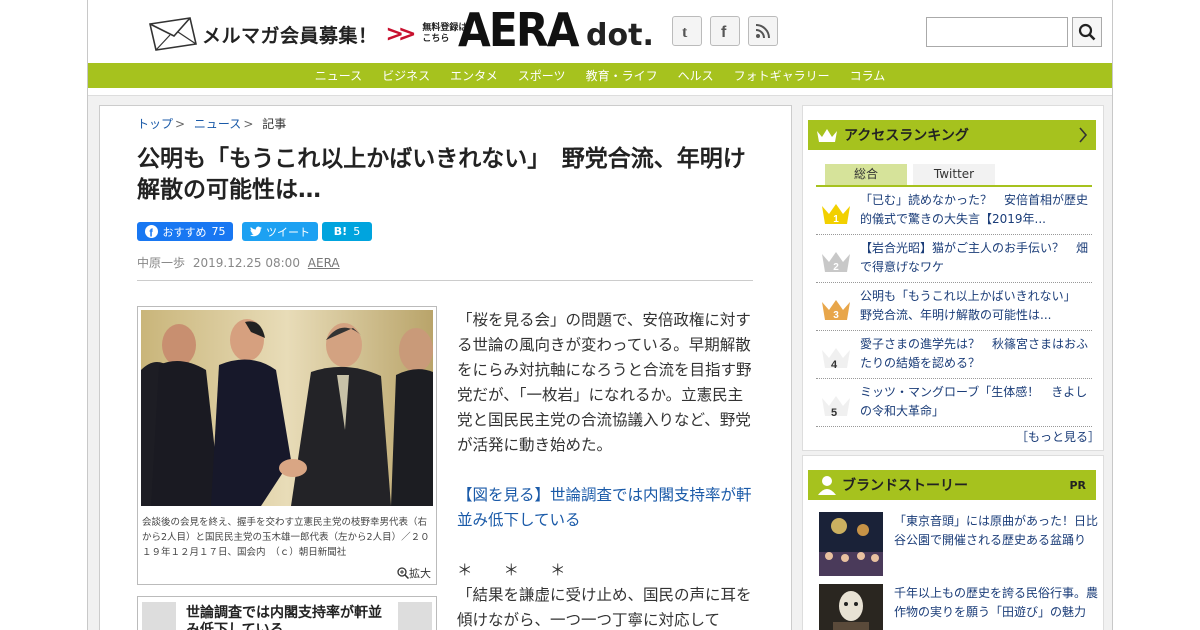 The image size is (1200, 630). Describe the element at coordinates (340, 231) in the screenshot. I see `hatena-icon: B!` at that location.